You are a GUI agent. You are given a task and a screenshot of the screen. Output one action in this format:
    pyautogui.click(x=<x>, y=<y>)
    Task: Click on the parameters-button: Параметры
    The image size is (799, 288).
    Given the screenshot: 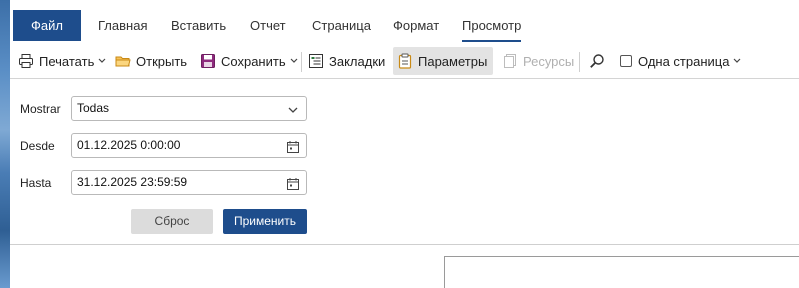 What is the action you would take?
    pyautogui.click(x=443, y=61)
    